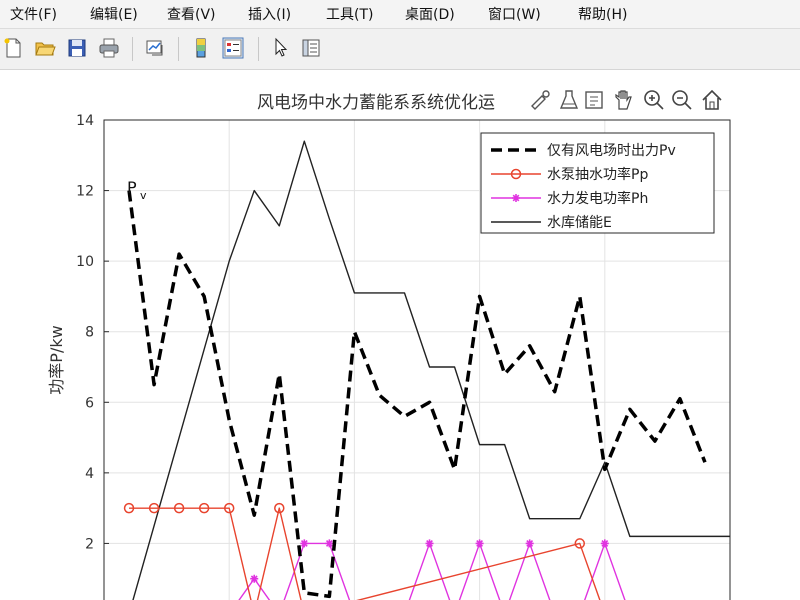  I want to click on annotation-subscript: v, so click(143, 195).